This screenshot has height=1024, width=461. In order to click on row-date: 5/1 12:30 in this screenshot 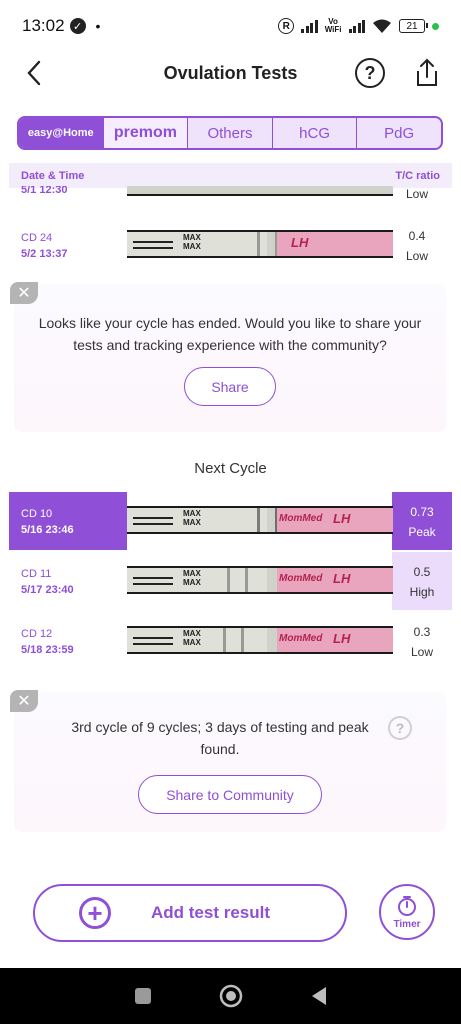, I will do `click(44, 191)`.